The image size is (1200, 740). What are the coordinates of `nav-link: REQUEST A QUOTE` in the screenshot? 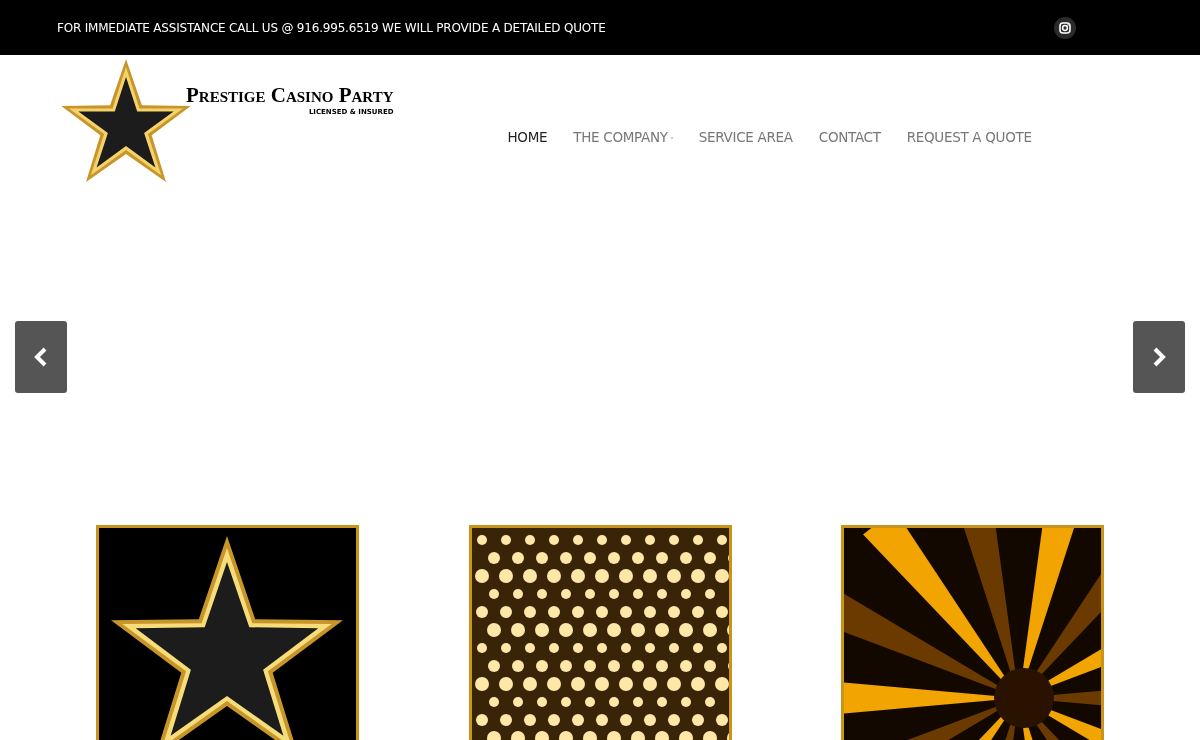 It's located at (969, 137).